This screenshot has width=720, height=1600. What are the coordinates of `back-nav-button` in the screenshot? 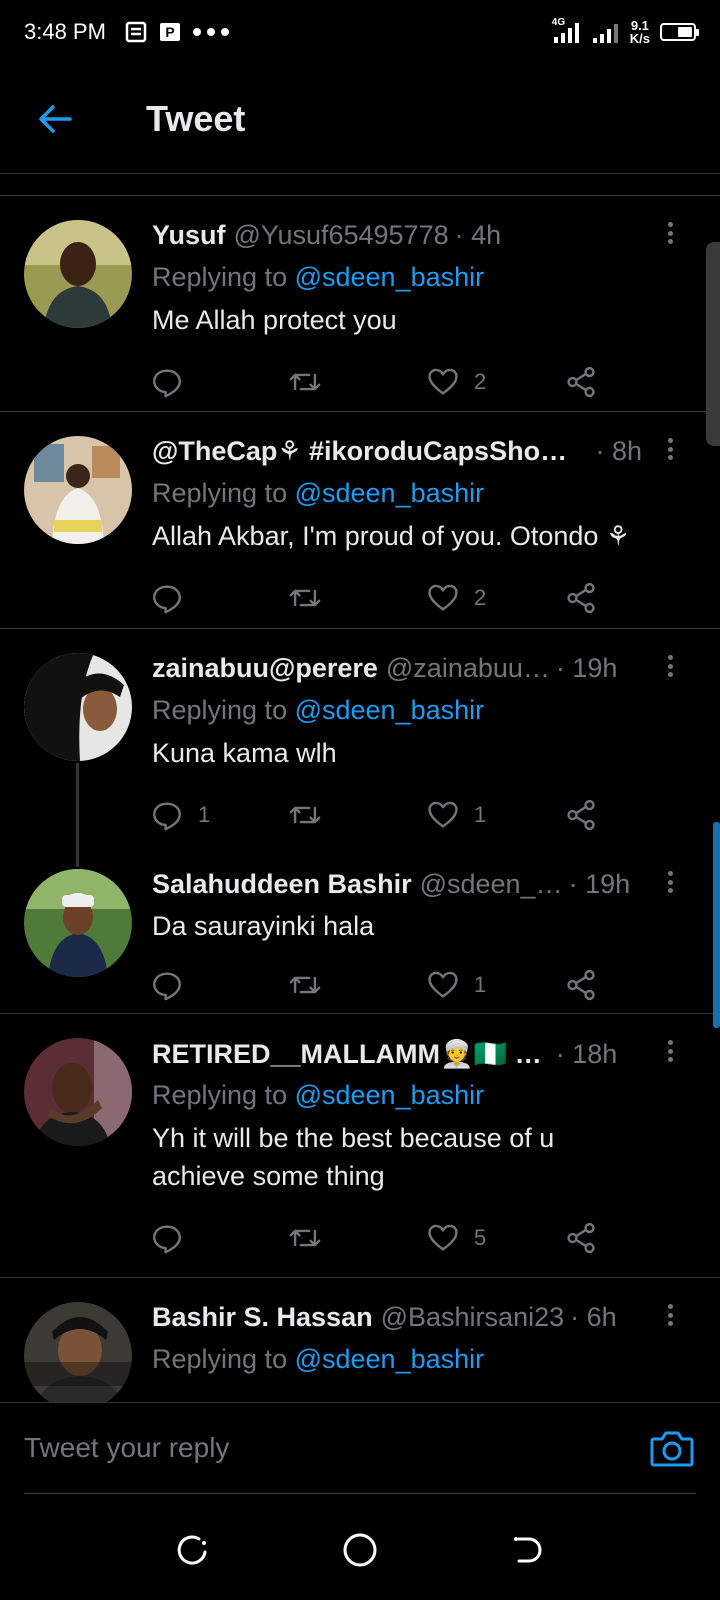 It's located at (527, 1550).